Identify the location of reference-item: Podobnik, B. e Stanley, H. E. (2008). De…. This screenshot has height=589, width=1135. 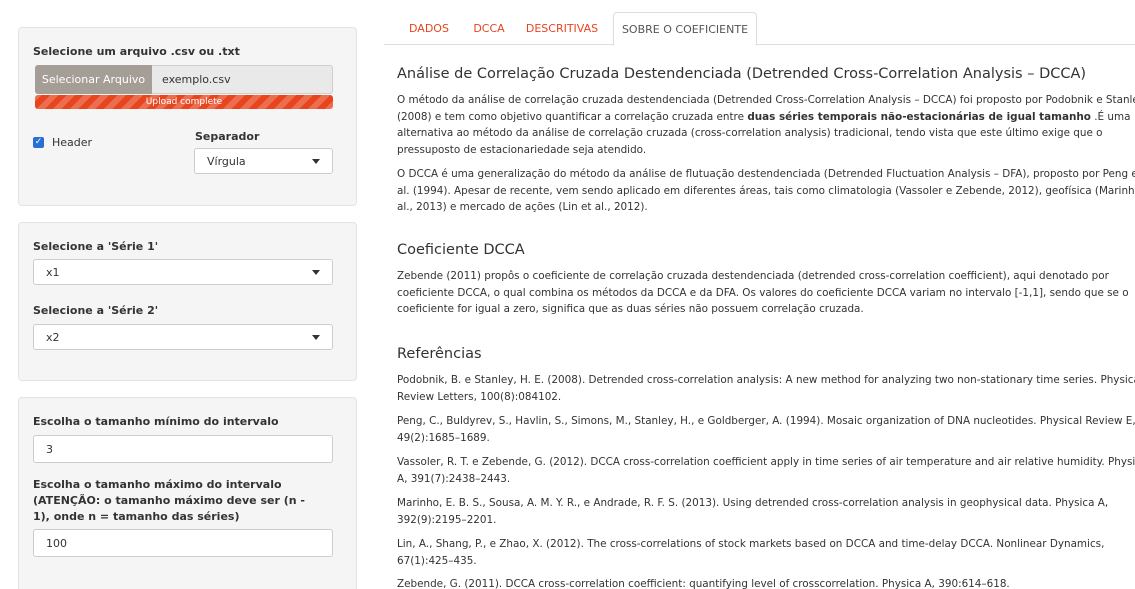
(766, 388).